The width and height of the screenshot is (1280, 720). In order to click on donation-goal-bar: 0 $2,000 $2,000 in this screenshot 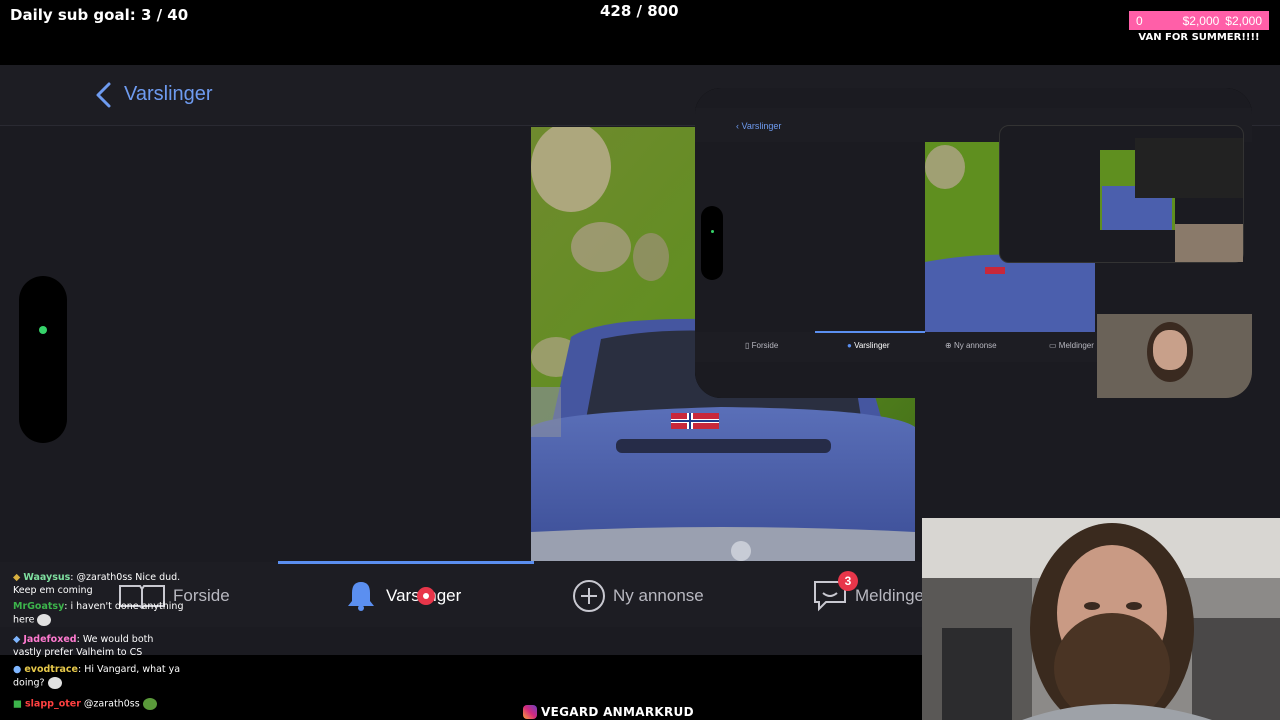, I will do `click(1199, 20)`.